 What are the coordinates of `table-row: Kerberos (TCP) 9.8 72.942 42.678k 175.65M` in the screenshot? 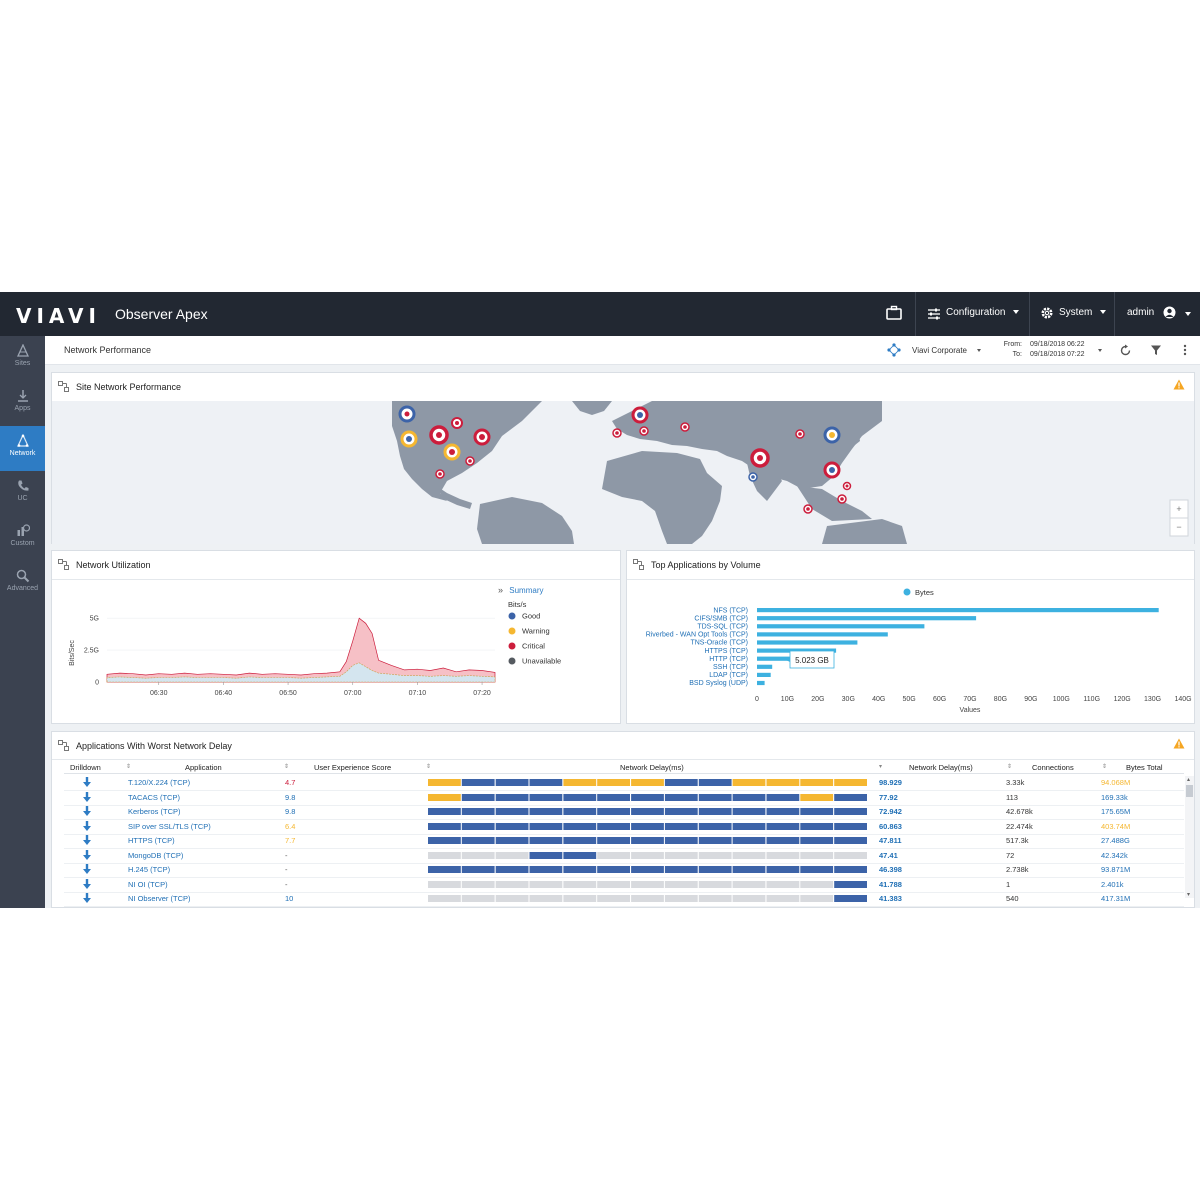 It's located at (618, 812).